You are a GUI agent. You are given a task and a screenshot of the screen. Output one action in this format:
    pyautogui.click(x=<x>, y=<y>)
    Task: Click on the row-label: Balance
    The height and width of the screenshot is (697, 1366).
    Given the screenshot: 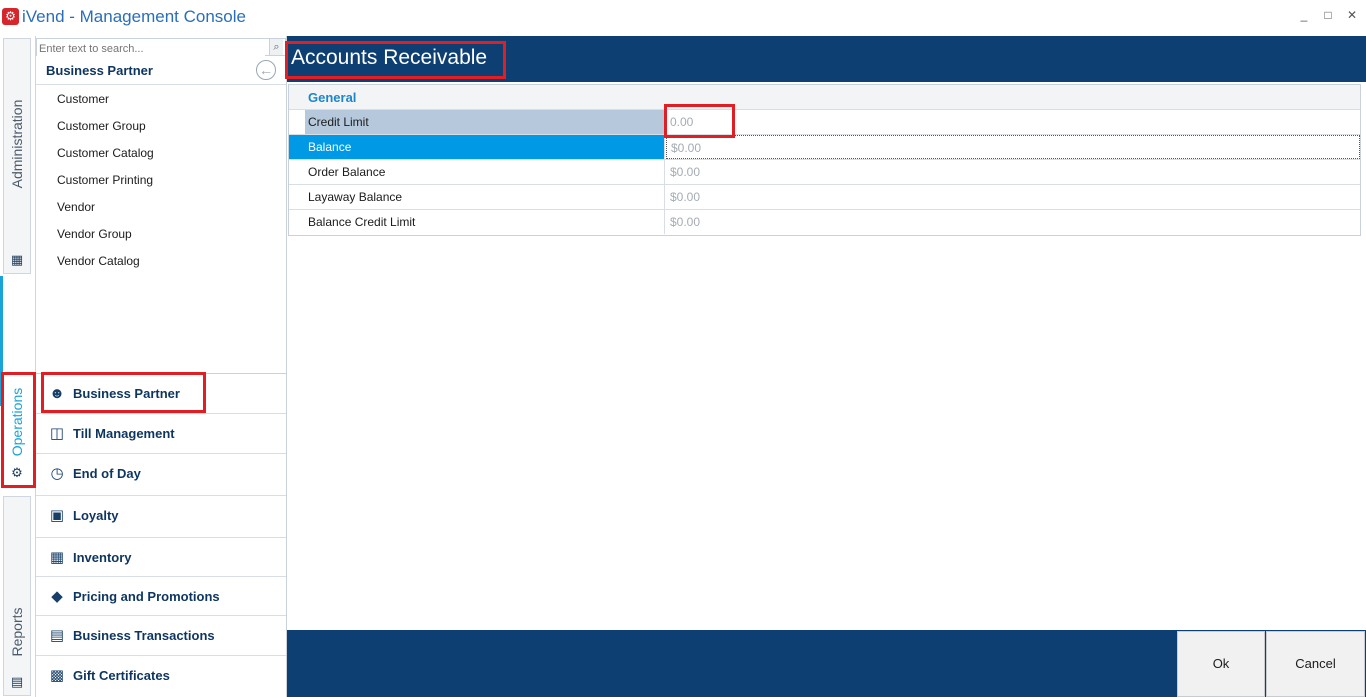 What is the action you would take?
    pyautogui.click(x=477, y=147)
    